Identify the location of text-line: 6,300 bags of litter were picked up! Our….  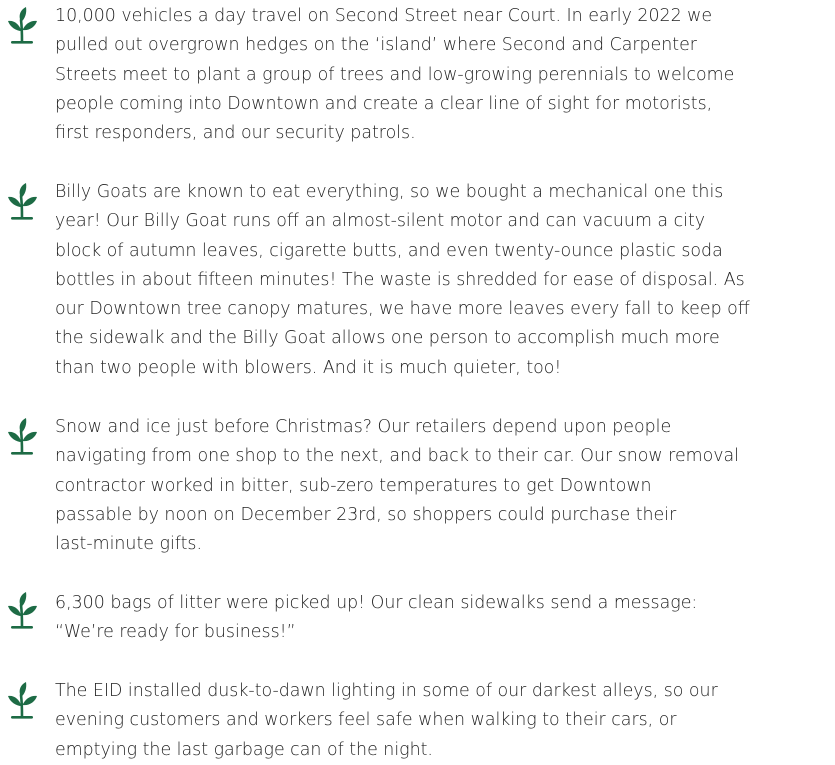
(376, 603).